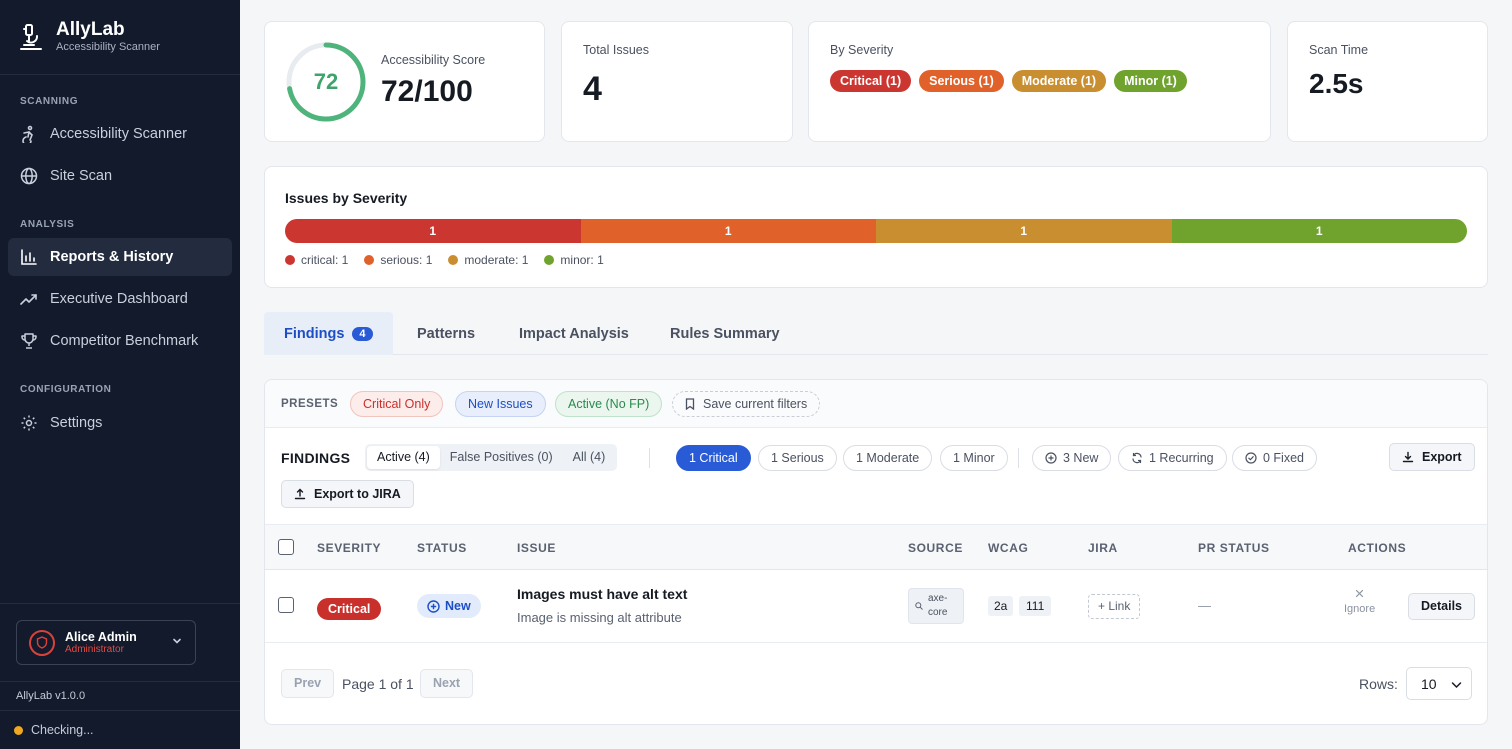  What do you see at coordinates (398, 260) in the screenshot?
I see `legend-item-serious: serious: 1` at bounding box center [398, 260].